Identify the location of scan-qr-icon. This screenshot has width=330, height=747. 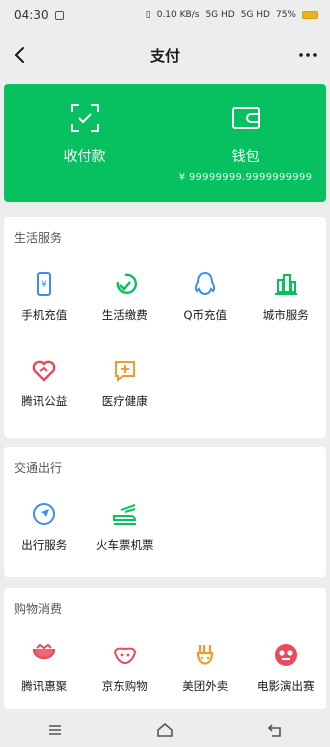
(84, 118).